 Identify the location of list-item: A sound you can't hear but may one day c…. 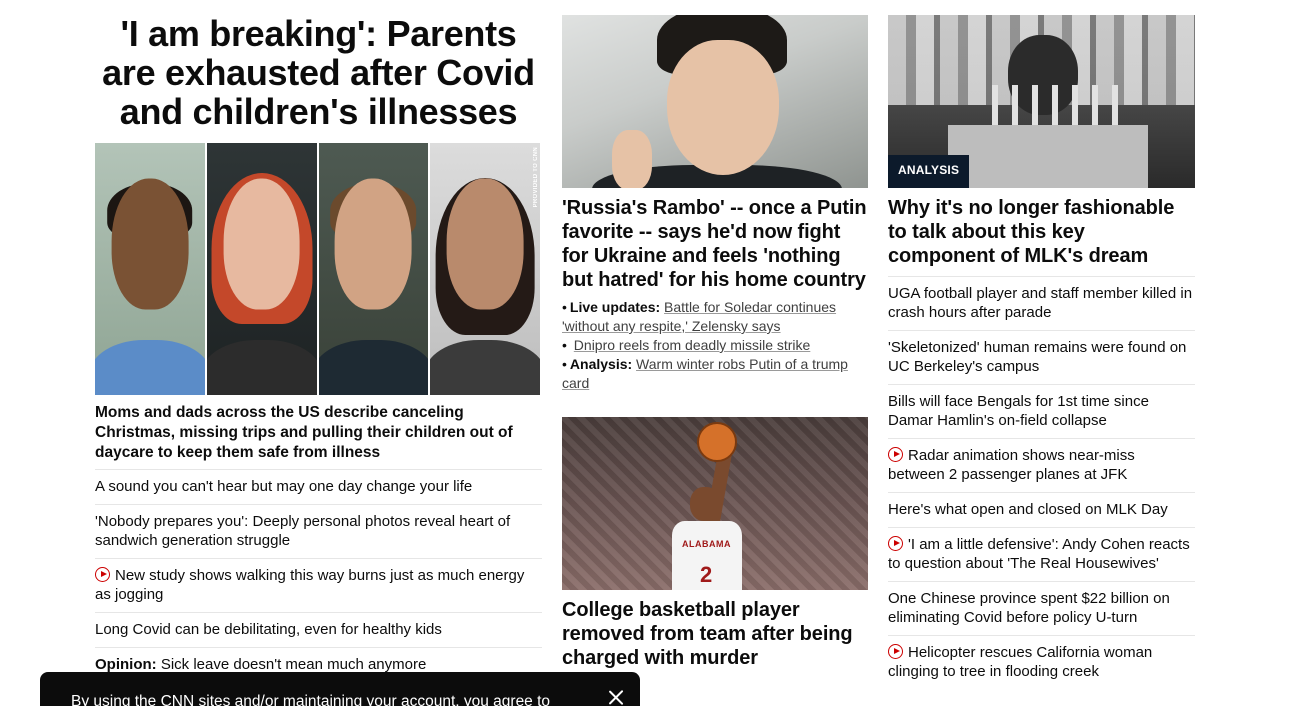
(318, 486).